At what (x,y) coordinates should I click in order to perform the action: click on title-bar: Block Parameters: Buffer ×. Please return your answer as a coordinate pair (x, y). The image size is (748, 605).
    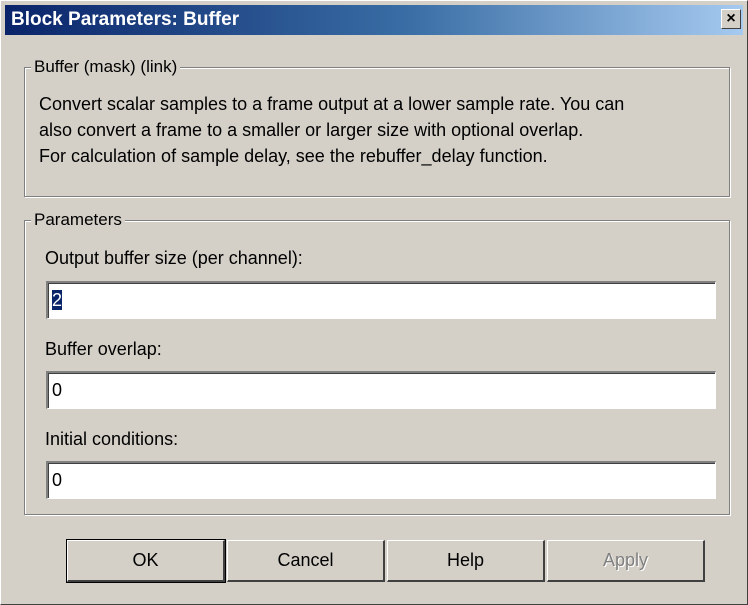
    Looking at the image, I should click on (374, 20).